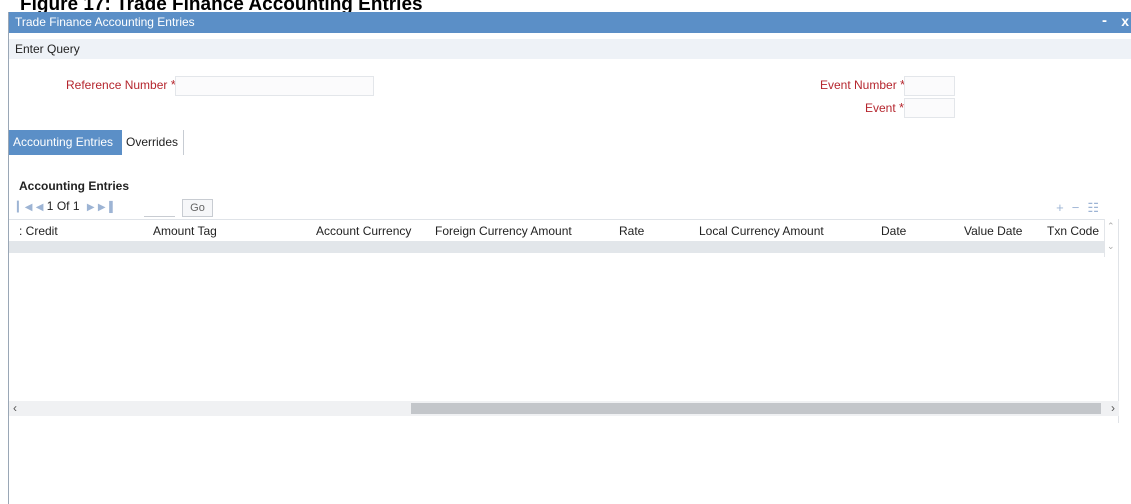 This screenshot has height=504, width=1131. Describe the element at coordinates (91, 207) in the screenshot. I see `next-page-icon: ▶` at that location.